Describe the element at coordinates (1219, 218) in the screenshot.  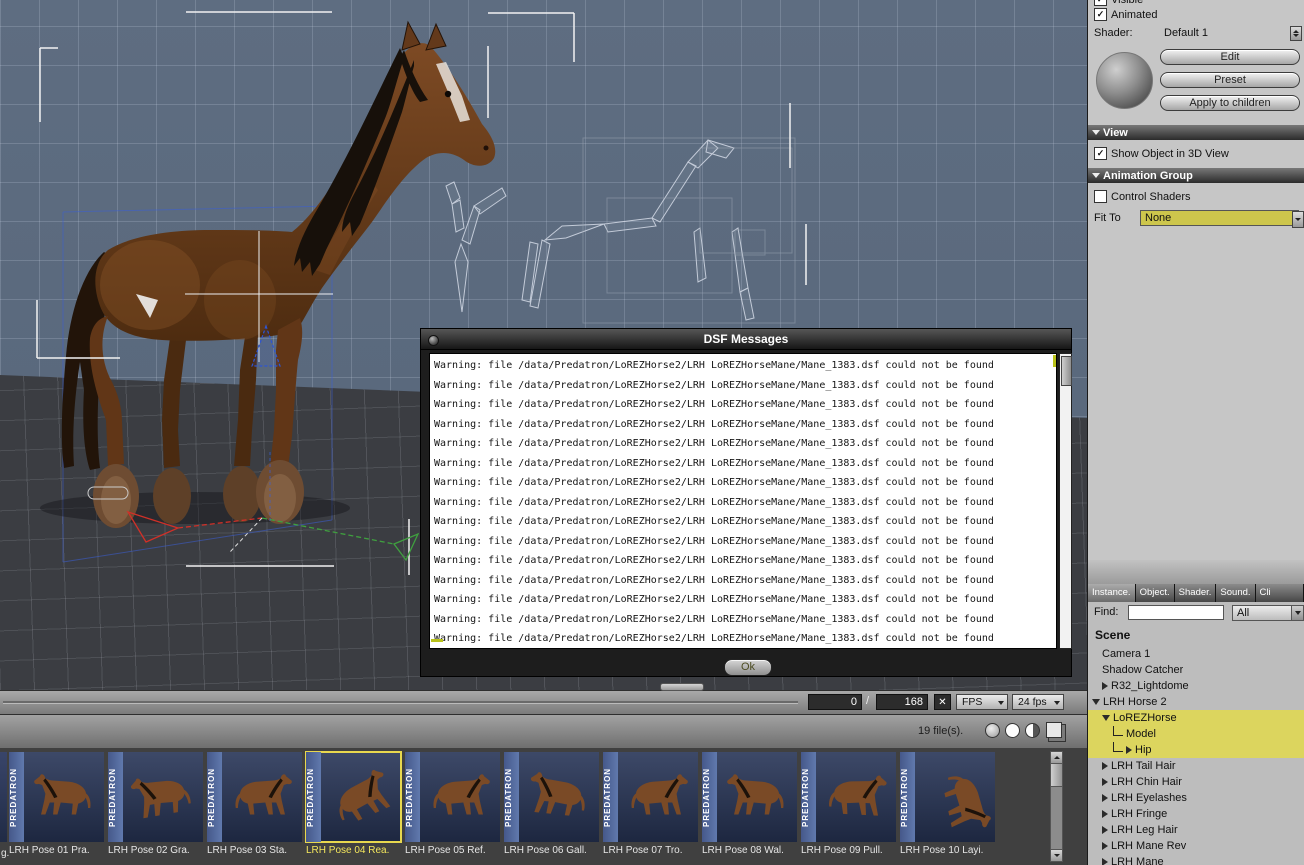
I see `fit-to-dropdown: None` at that location.